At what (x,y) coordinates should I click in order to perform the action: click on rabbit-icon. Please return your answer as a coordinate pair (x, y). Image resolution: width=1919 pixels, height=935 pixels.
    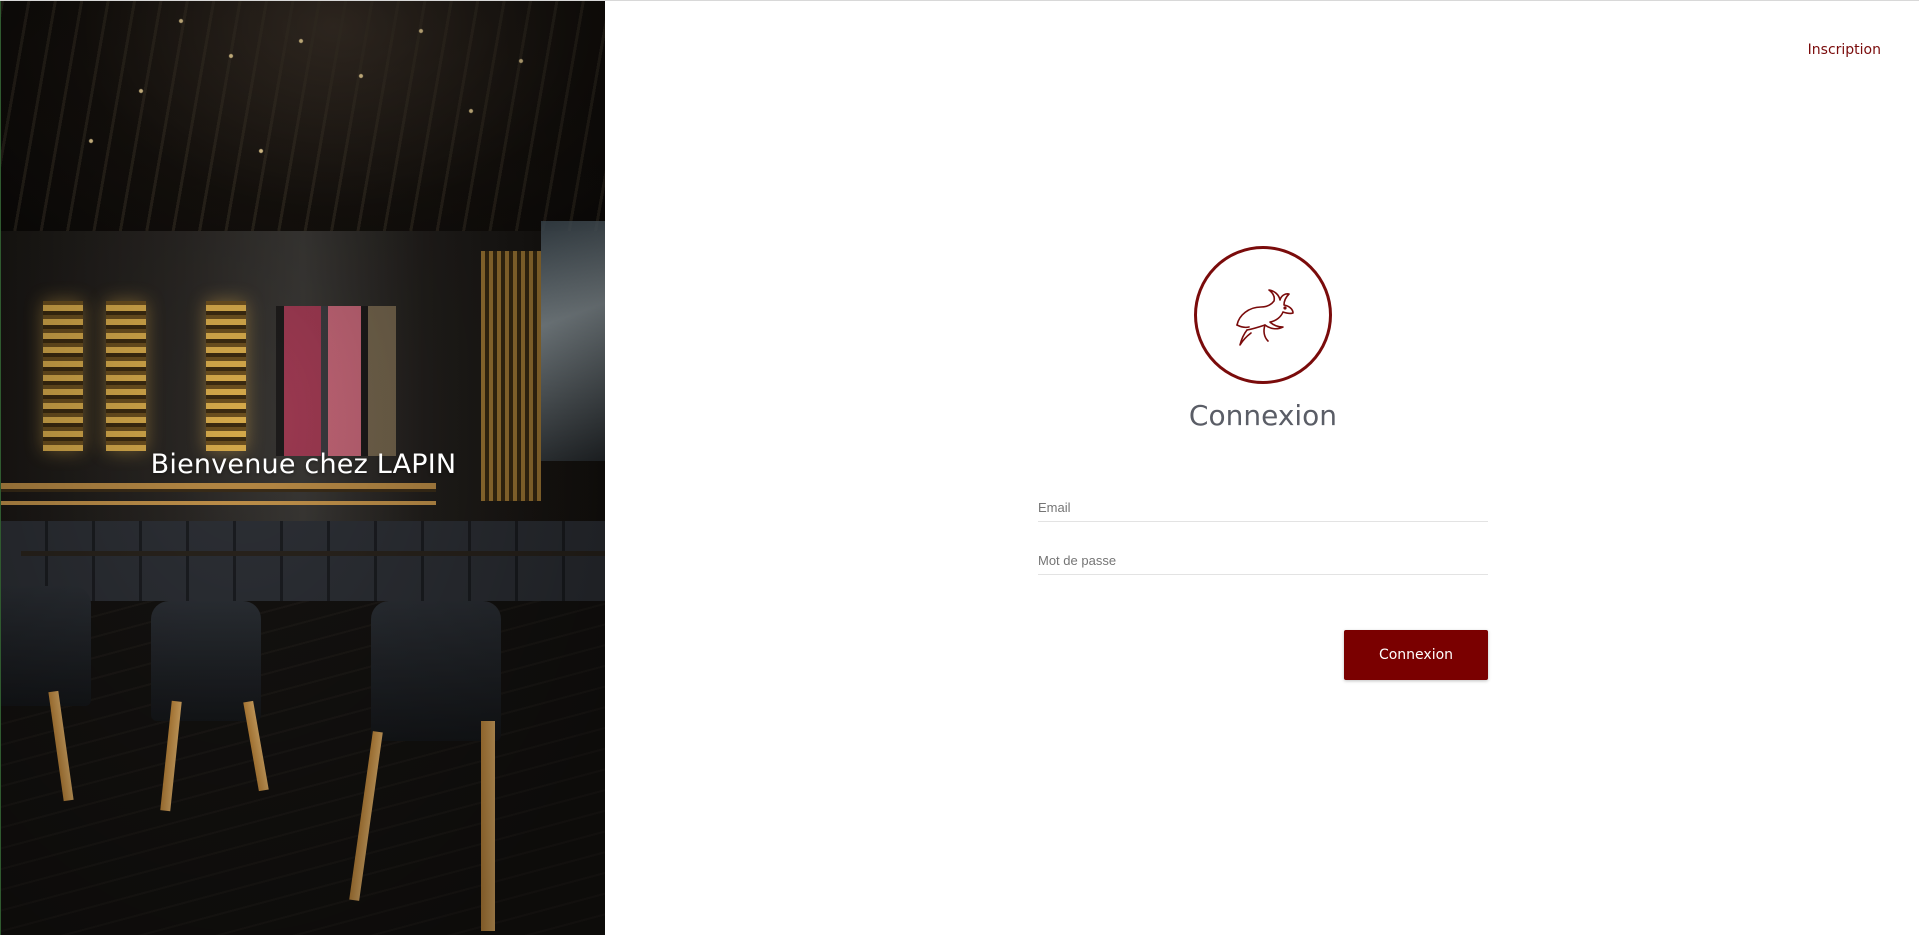
    Looking at the image, I should click on (1265, 317).